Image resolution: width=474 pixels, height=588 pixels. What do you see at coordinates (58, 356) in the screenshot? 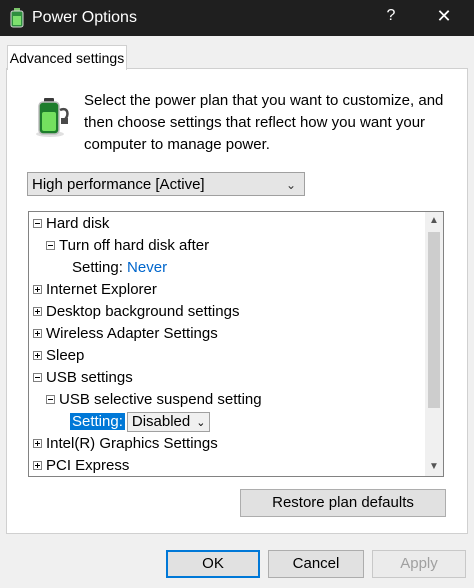
I see `tree-item-sleep: Sleep` at bounding box center [58, 356].